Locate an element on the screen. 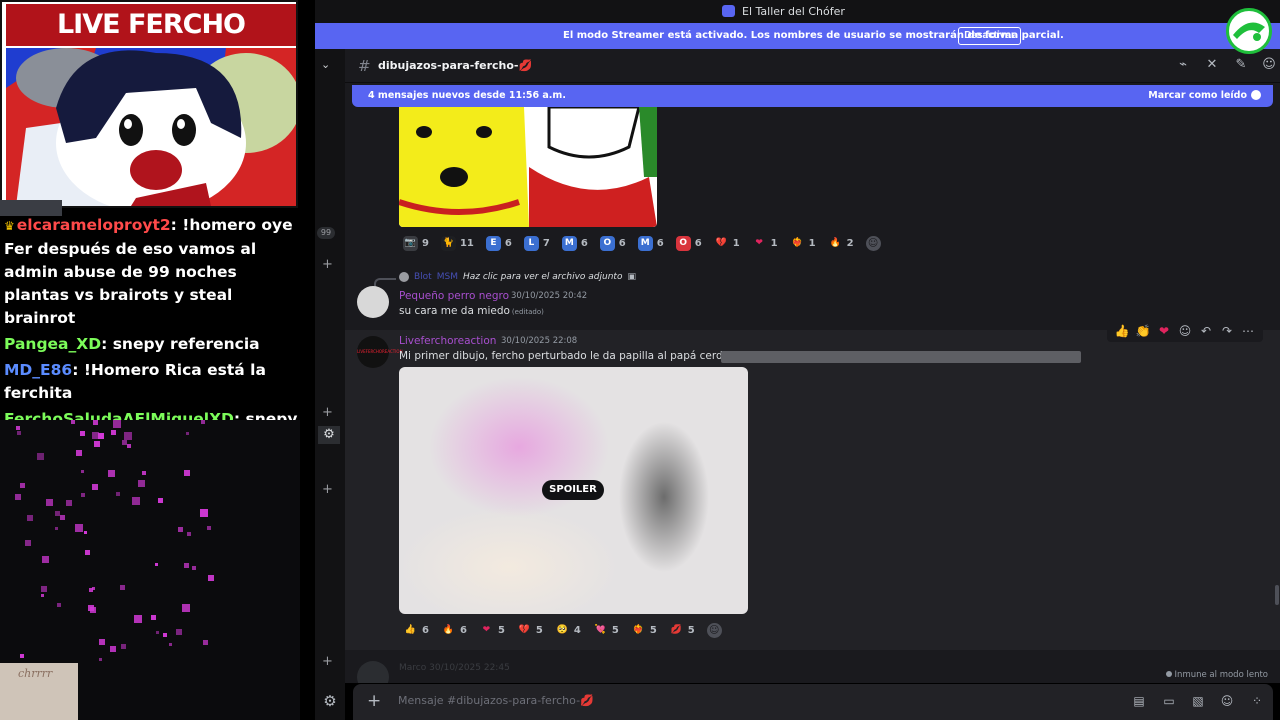 The height and width of the screenshot is (720, 1280). attach-plus-icon: + is located at coordinates (374, 701).